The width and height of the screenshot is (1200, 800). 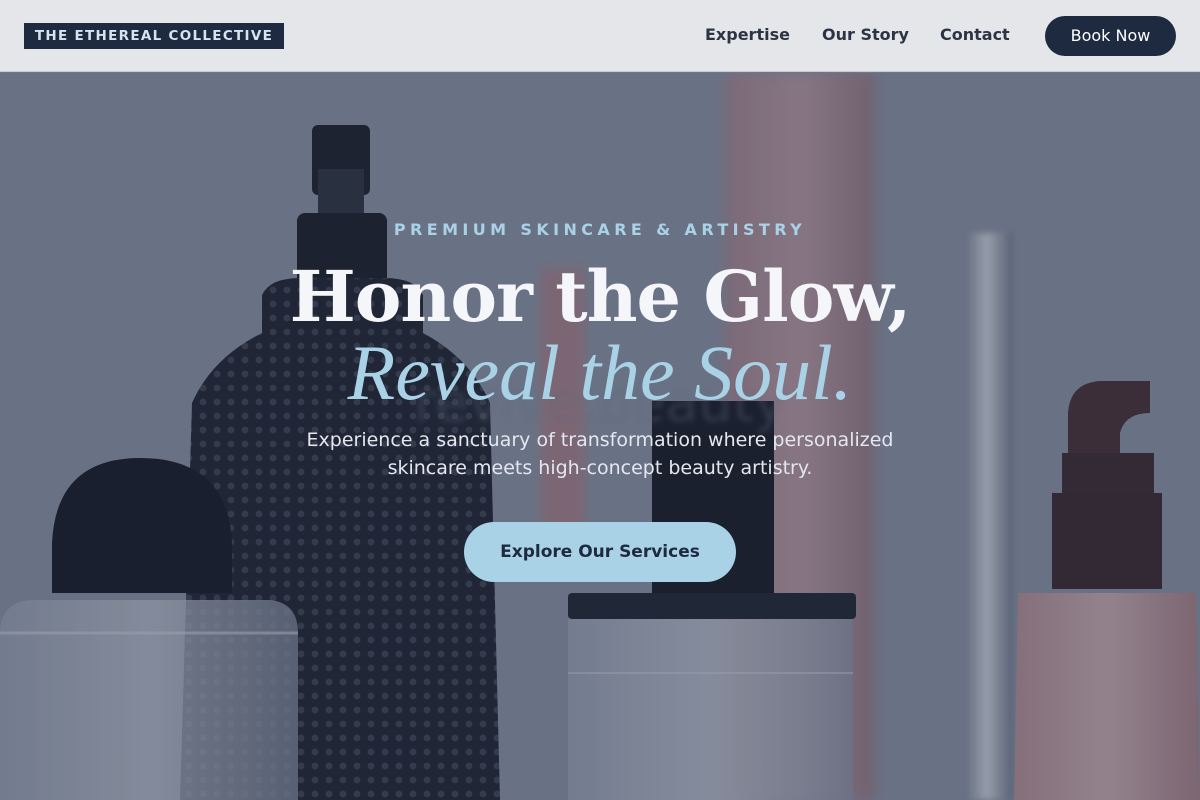 I want to click on nav-link-our-story: Our Story, so click(x=865, y=34).